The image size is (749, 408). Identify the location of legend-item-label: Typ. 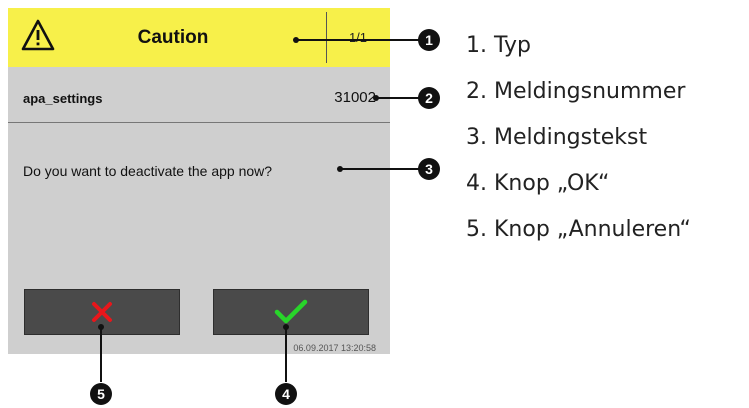
(512, 45).